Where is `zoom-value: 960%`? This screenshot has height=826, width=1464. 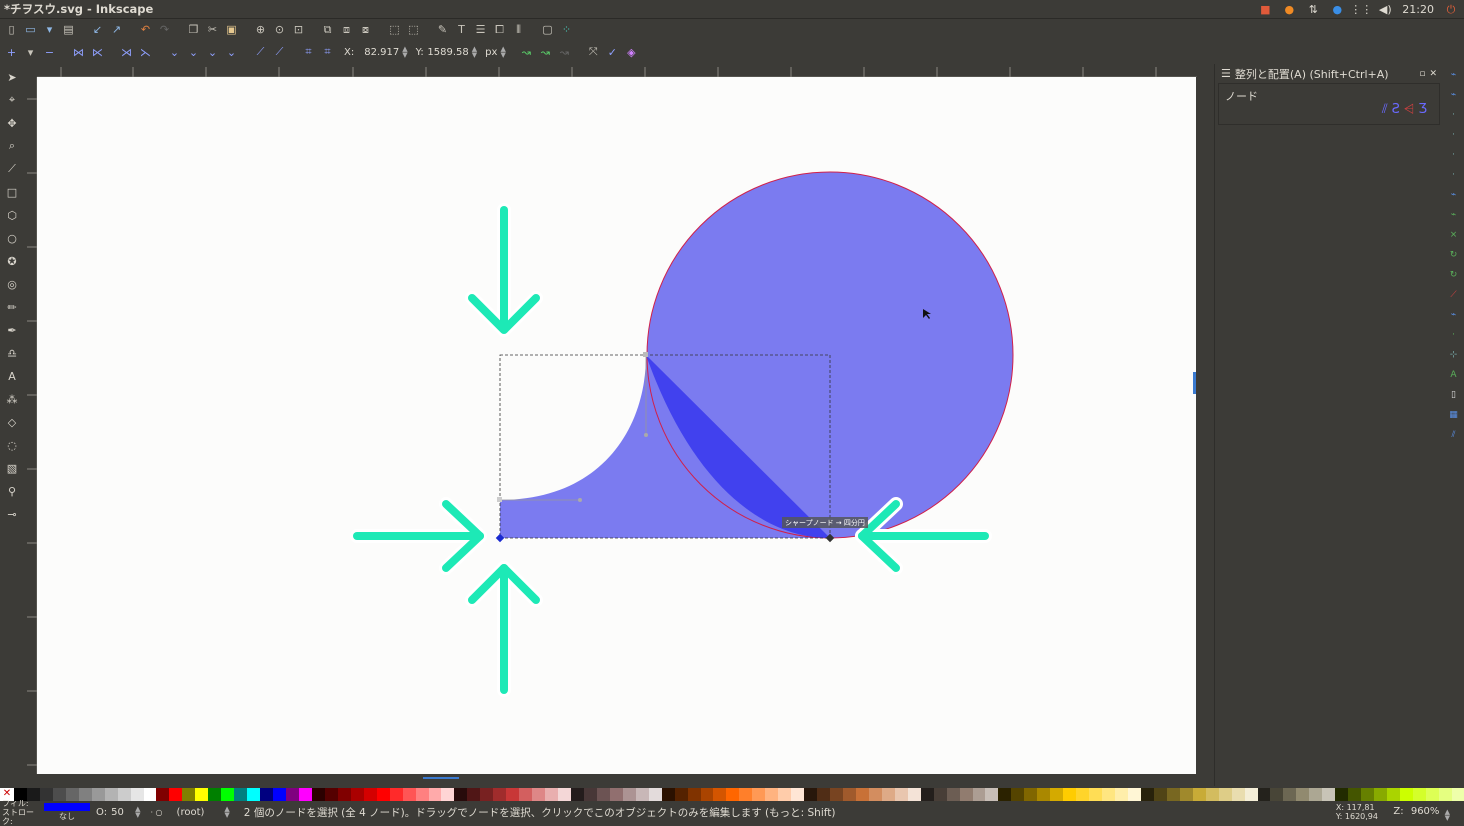
zoom-value: 960% is located at coordinates (1425, 811).